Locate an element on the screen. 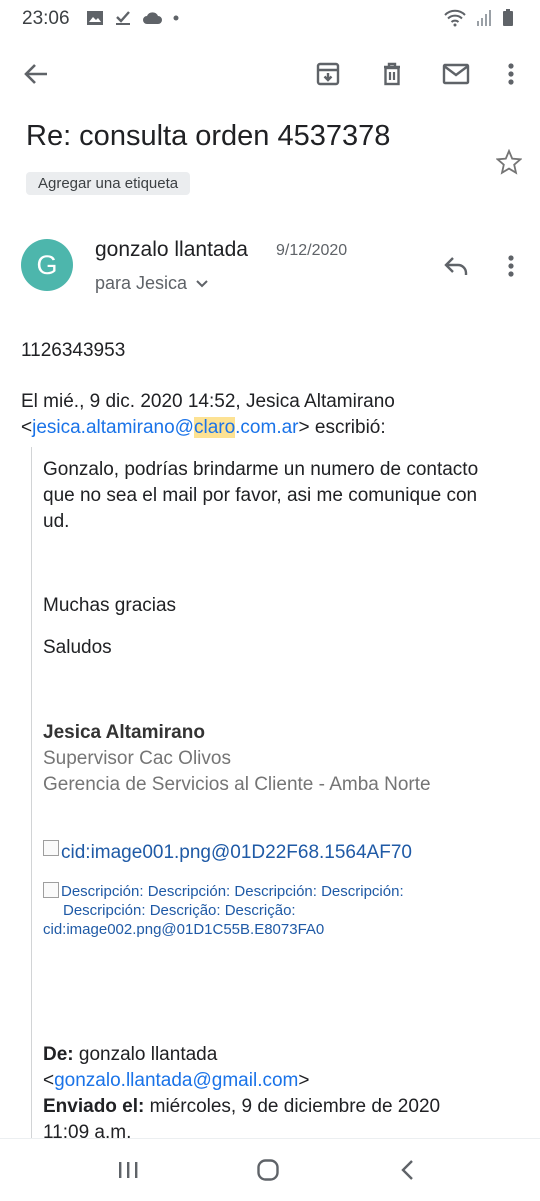 The height and width of the screenshot is (1201, 540). sender-email-link: jesica.altamirano@claro.com.ar is located at coordinates (165, 427).